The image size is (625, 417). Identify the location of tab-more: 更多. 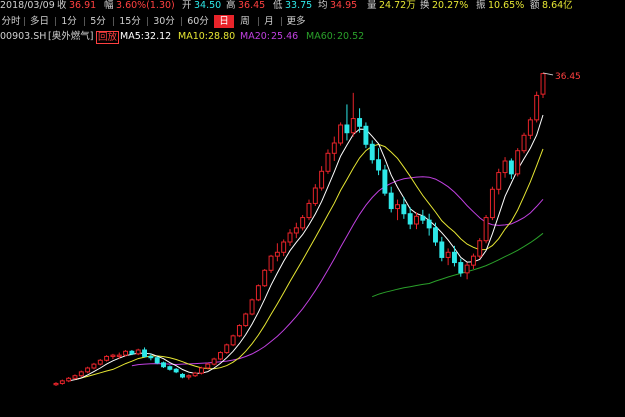
(296, 21).